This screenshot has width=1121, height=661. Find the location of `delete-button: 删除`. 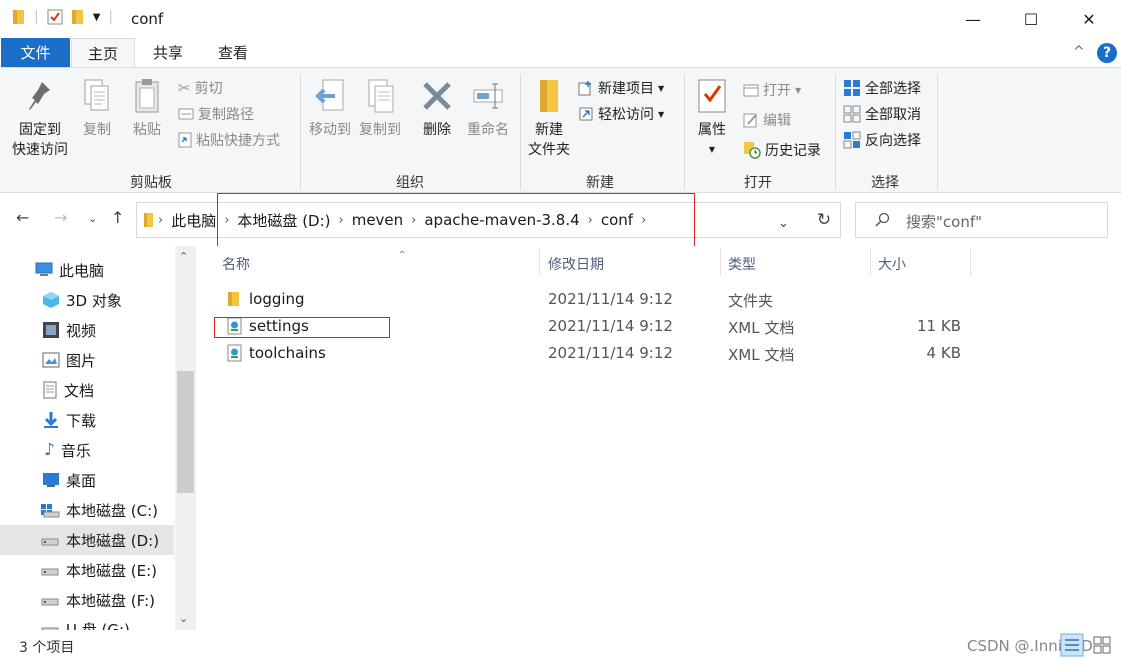

delete-button: 删除 is located at coordinates (437, 108).